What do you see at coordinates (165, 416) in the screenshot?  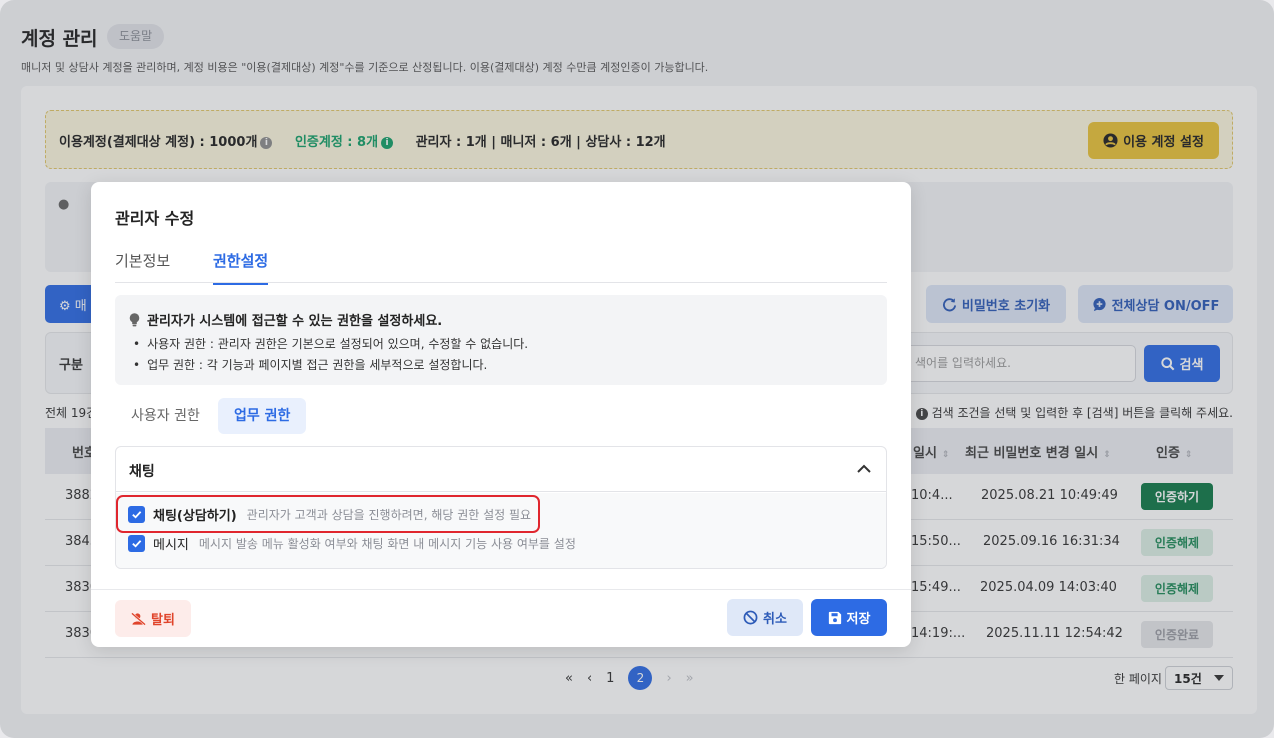 I see `subtab-user-permission: 사용자 권한` at bounding box center [165, 416].